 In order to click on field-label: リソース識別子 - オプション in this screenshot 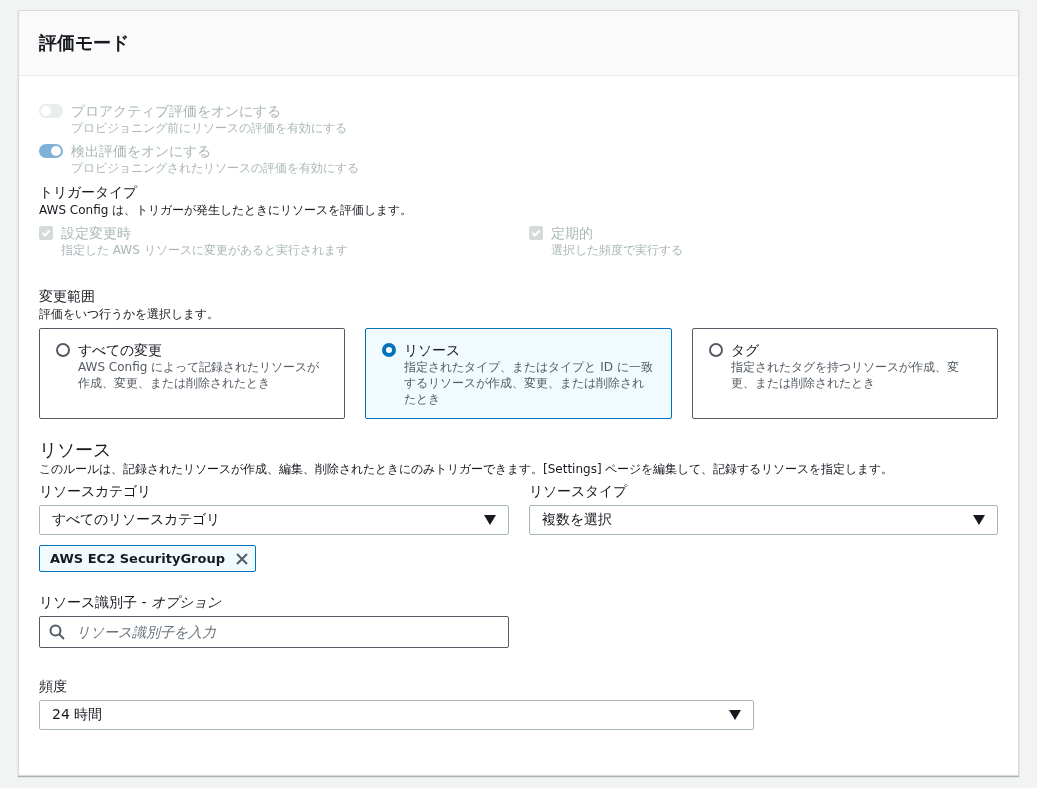, I will do `click(130, 602)`.